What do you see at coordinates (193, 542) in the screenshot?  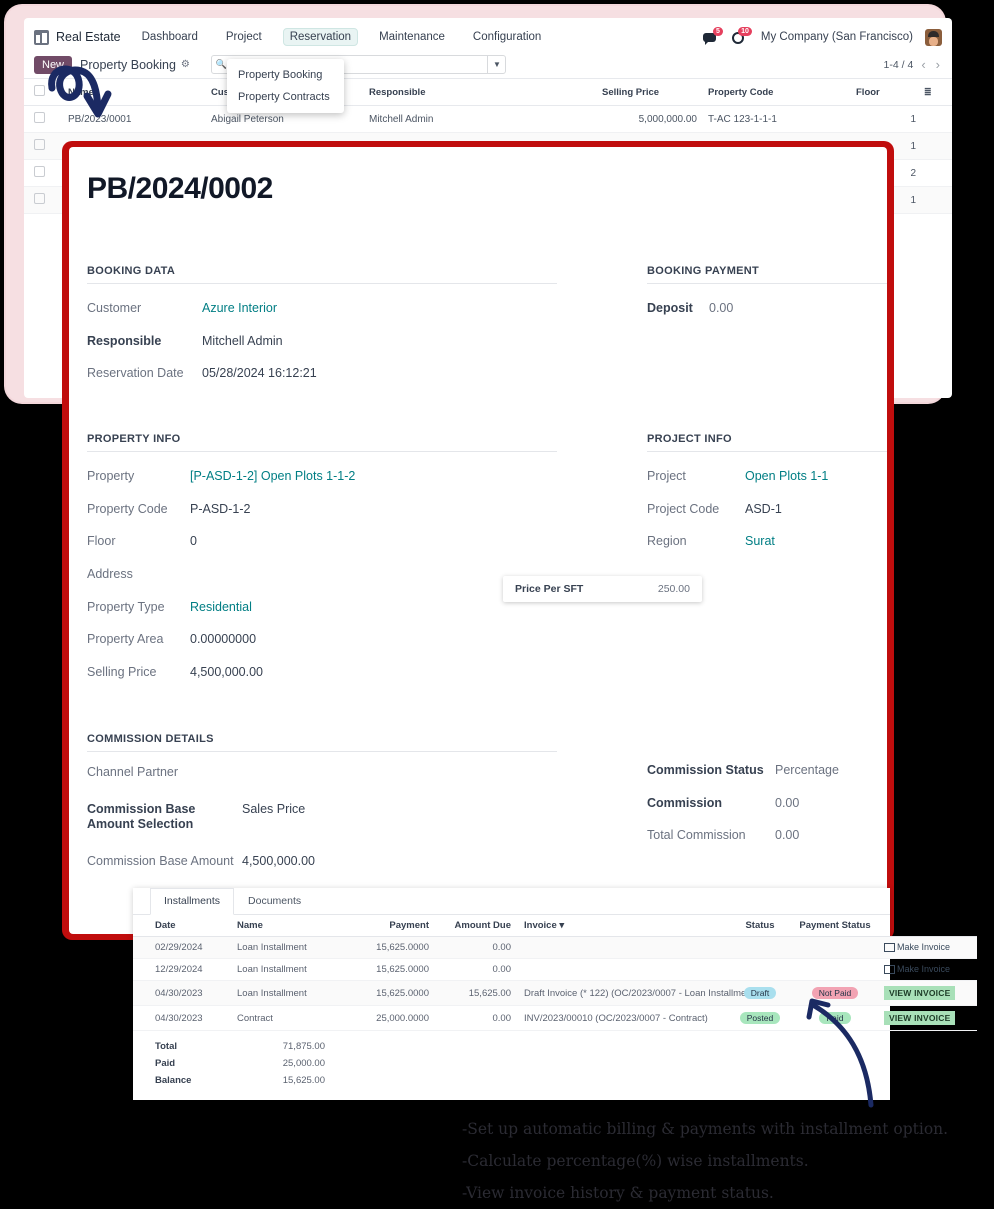 I see `field-floor-value: 0` at bounding box center [193, 542].